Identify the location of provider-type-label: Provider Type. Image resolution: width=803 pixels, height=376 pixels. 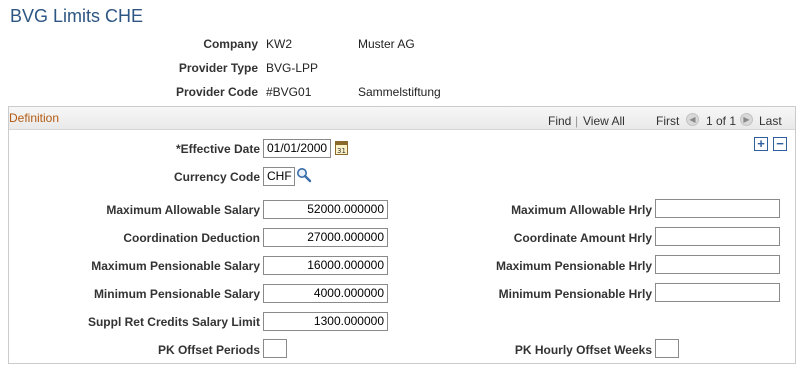
(218, 68).